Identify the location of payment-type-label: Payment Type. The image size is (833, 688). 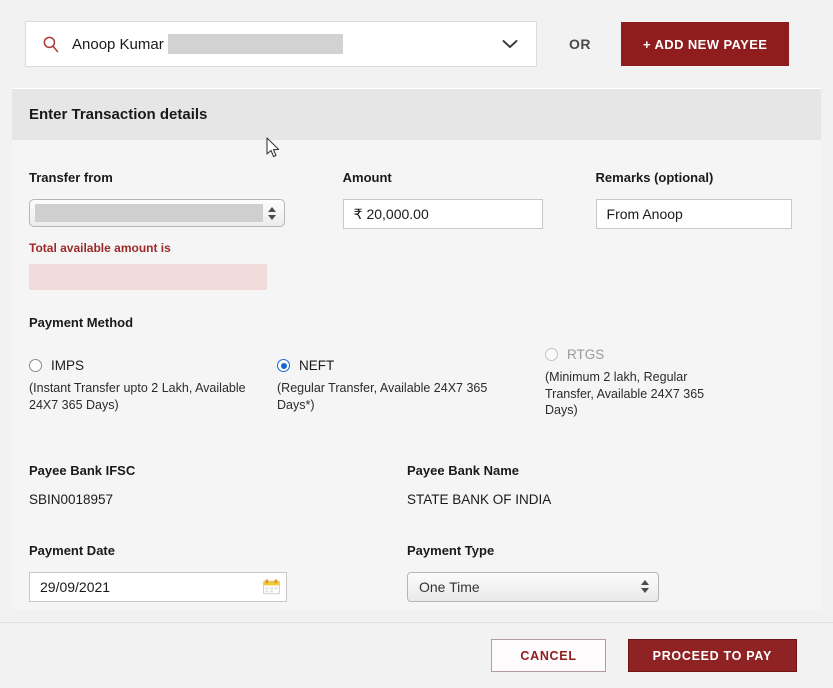
(451, 550).